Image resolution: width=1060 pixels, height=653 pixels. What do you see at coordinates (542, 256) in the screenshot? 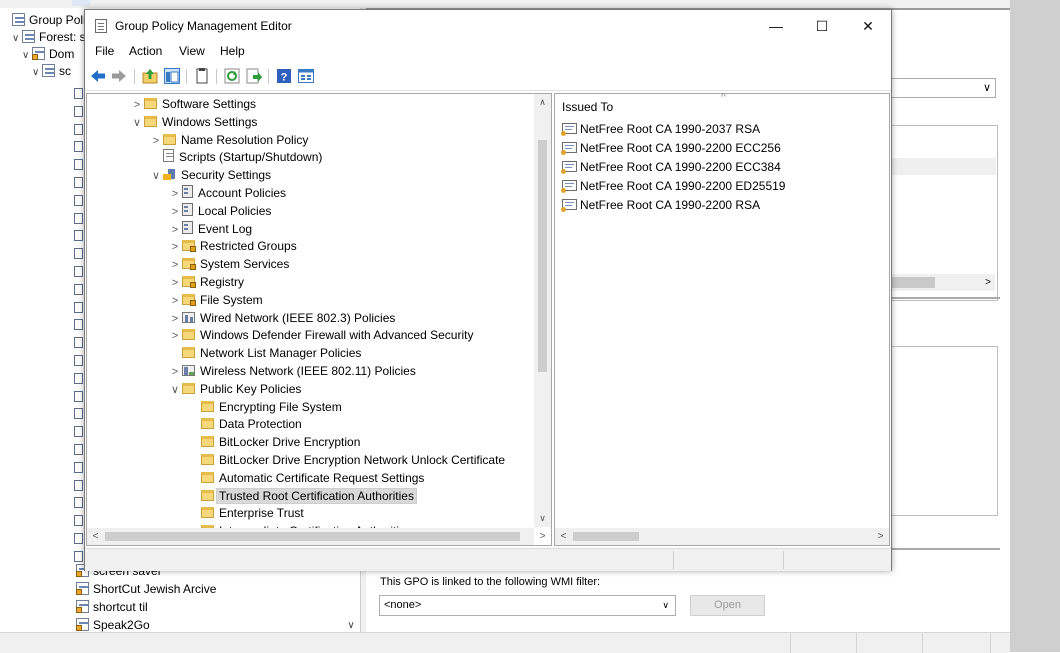
I see `tree-vscroll-thumb` at bounding box center [542, 256].